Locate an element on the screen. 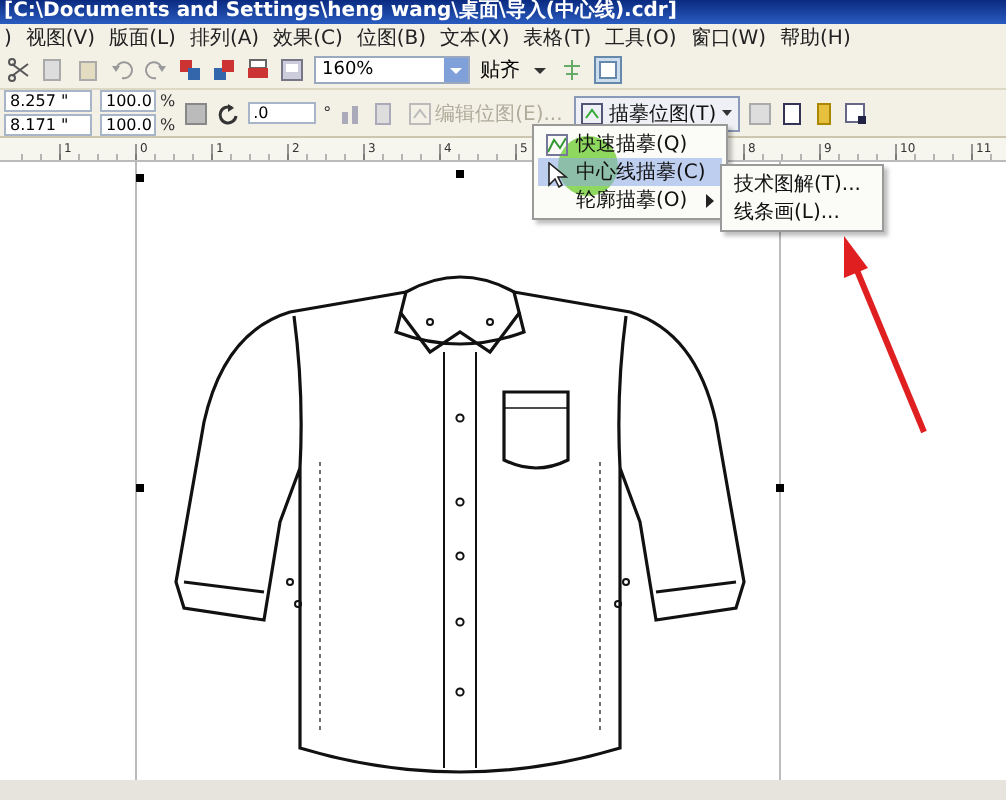  menu-item: 排列(A) is located at coordinates (224, 39).